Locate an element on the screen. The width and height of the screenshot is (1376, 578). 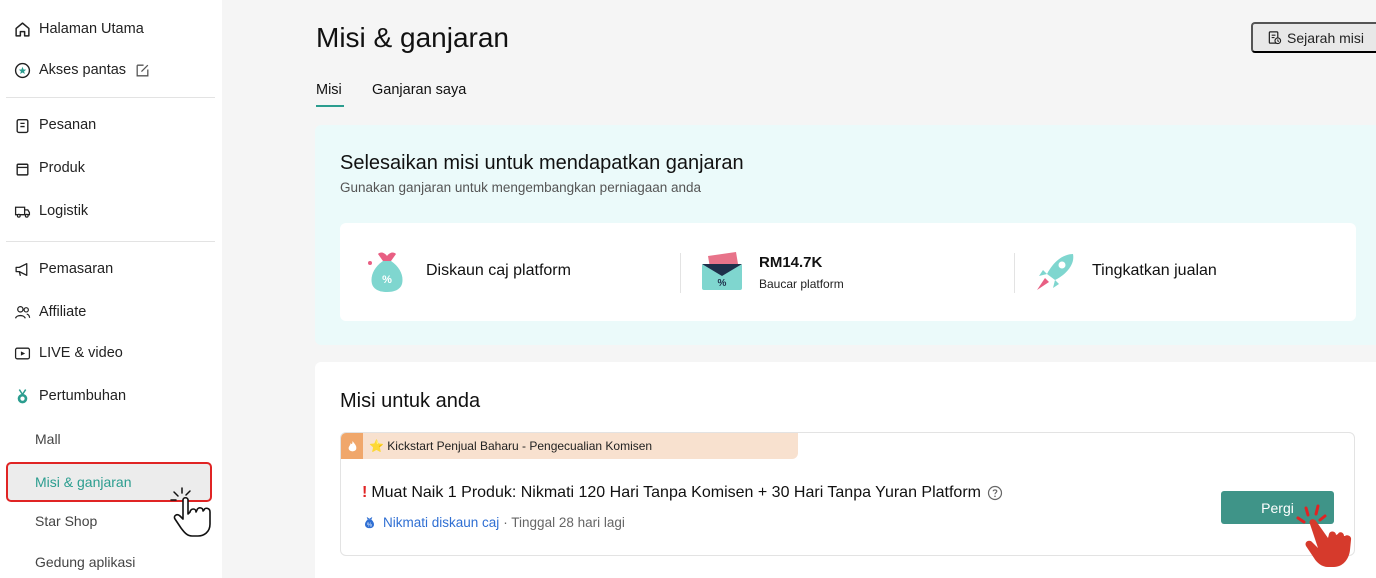
sidebar-item-label: Misi & ganjaran is located at coordinates (83, 482).